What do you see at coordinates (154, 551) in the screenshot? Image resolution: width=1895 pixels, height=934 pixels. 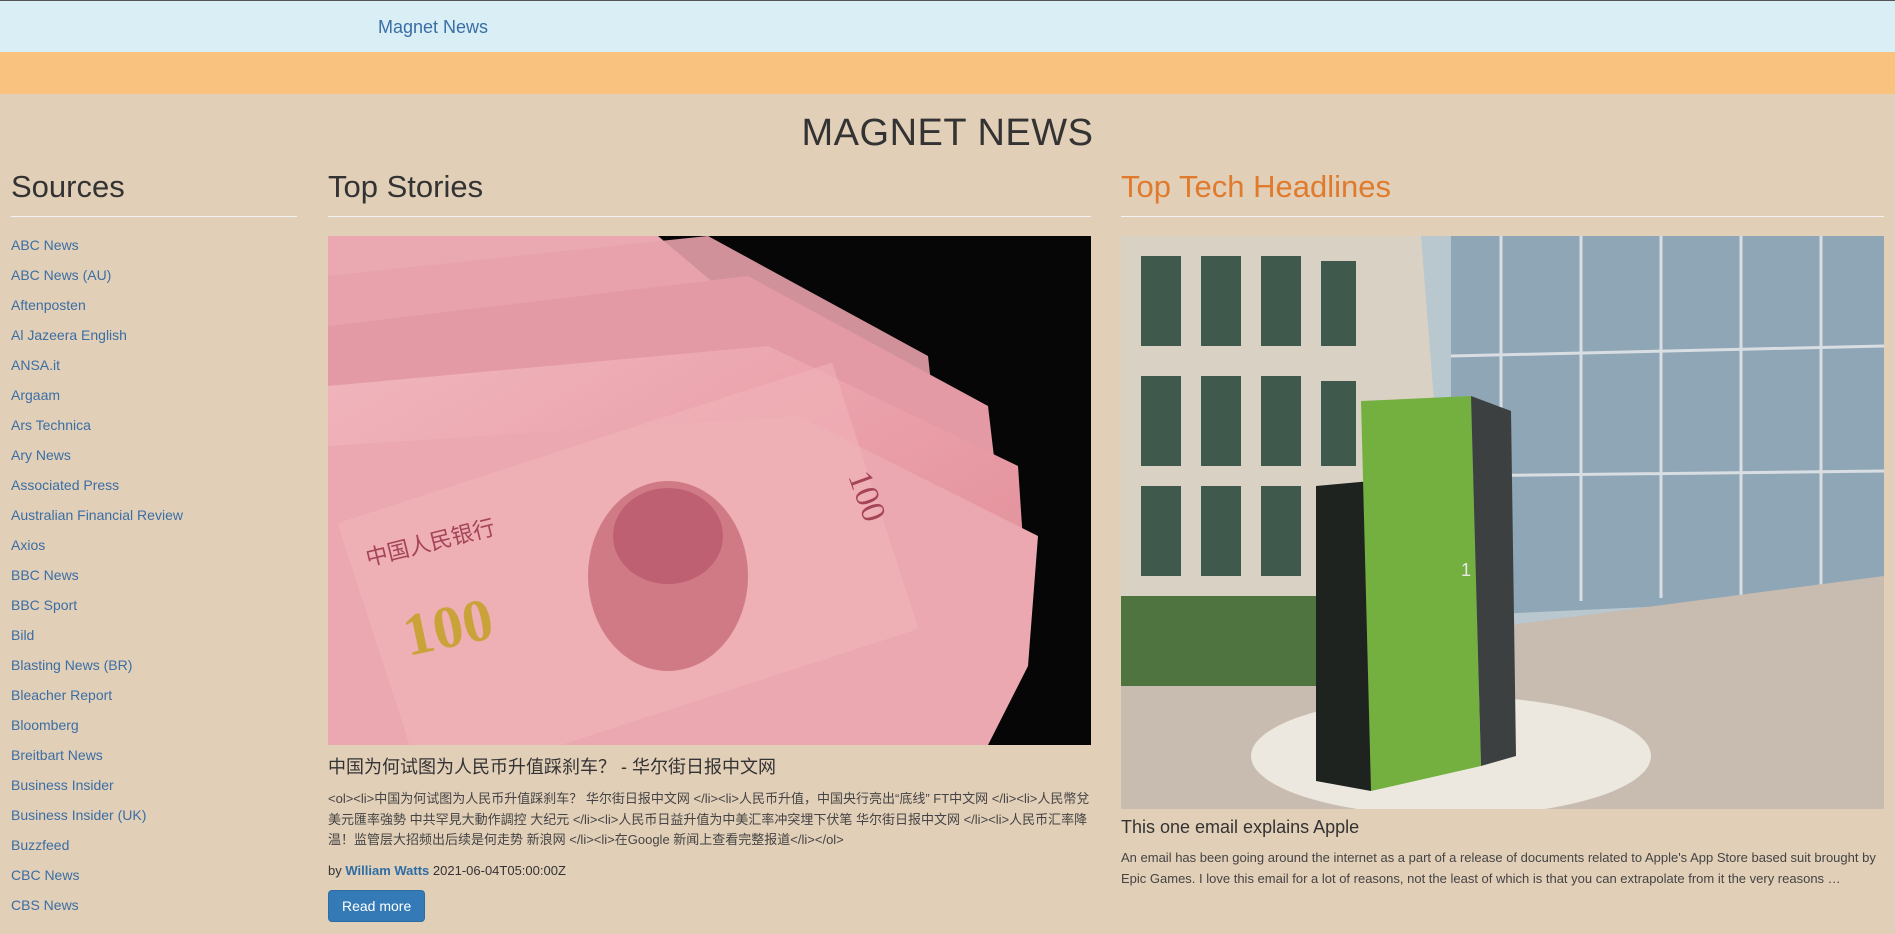 I see `source-item: Axios` at bounding box center [154, 551].